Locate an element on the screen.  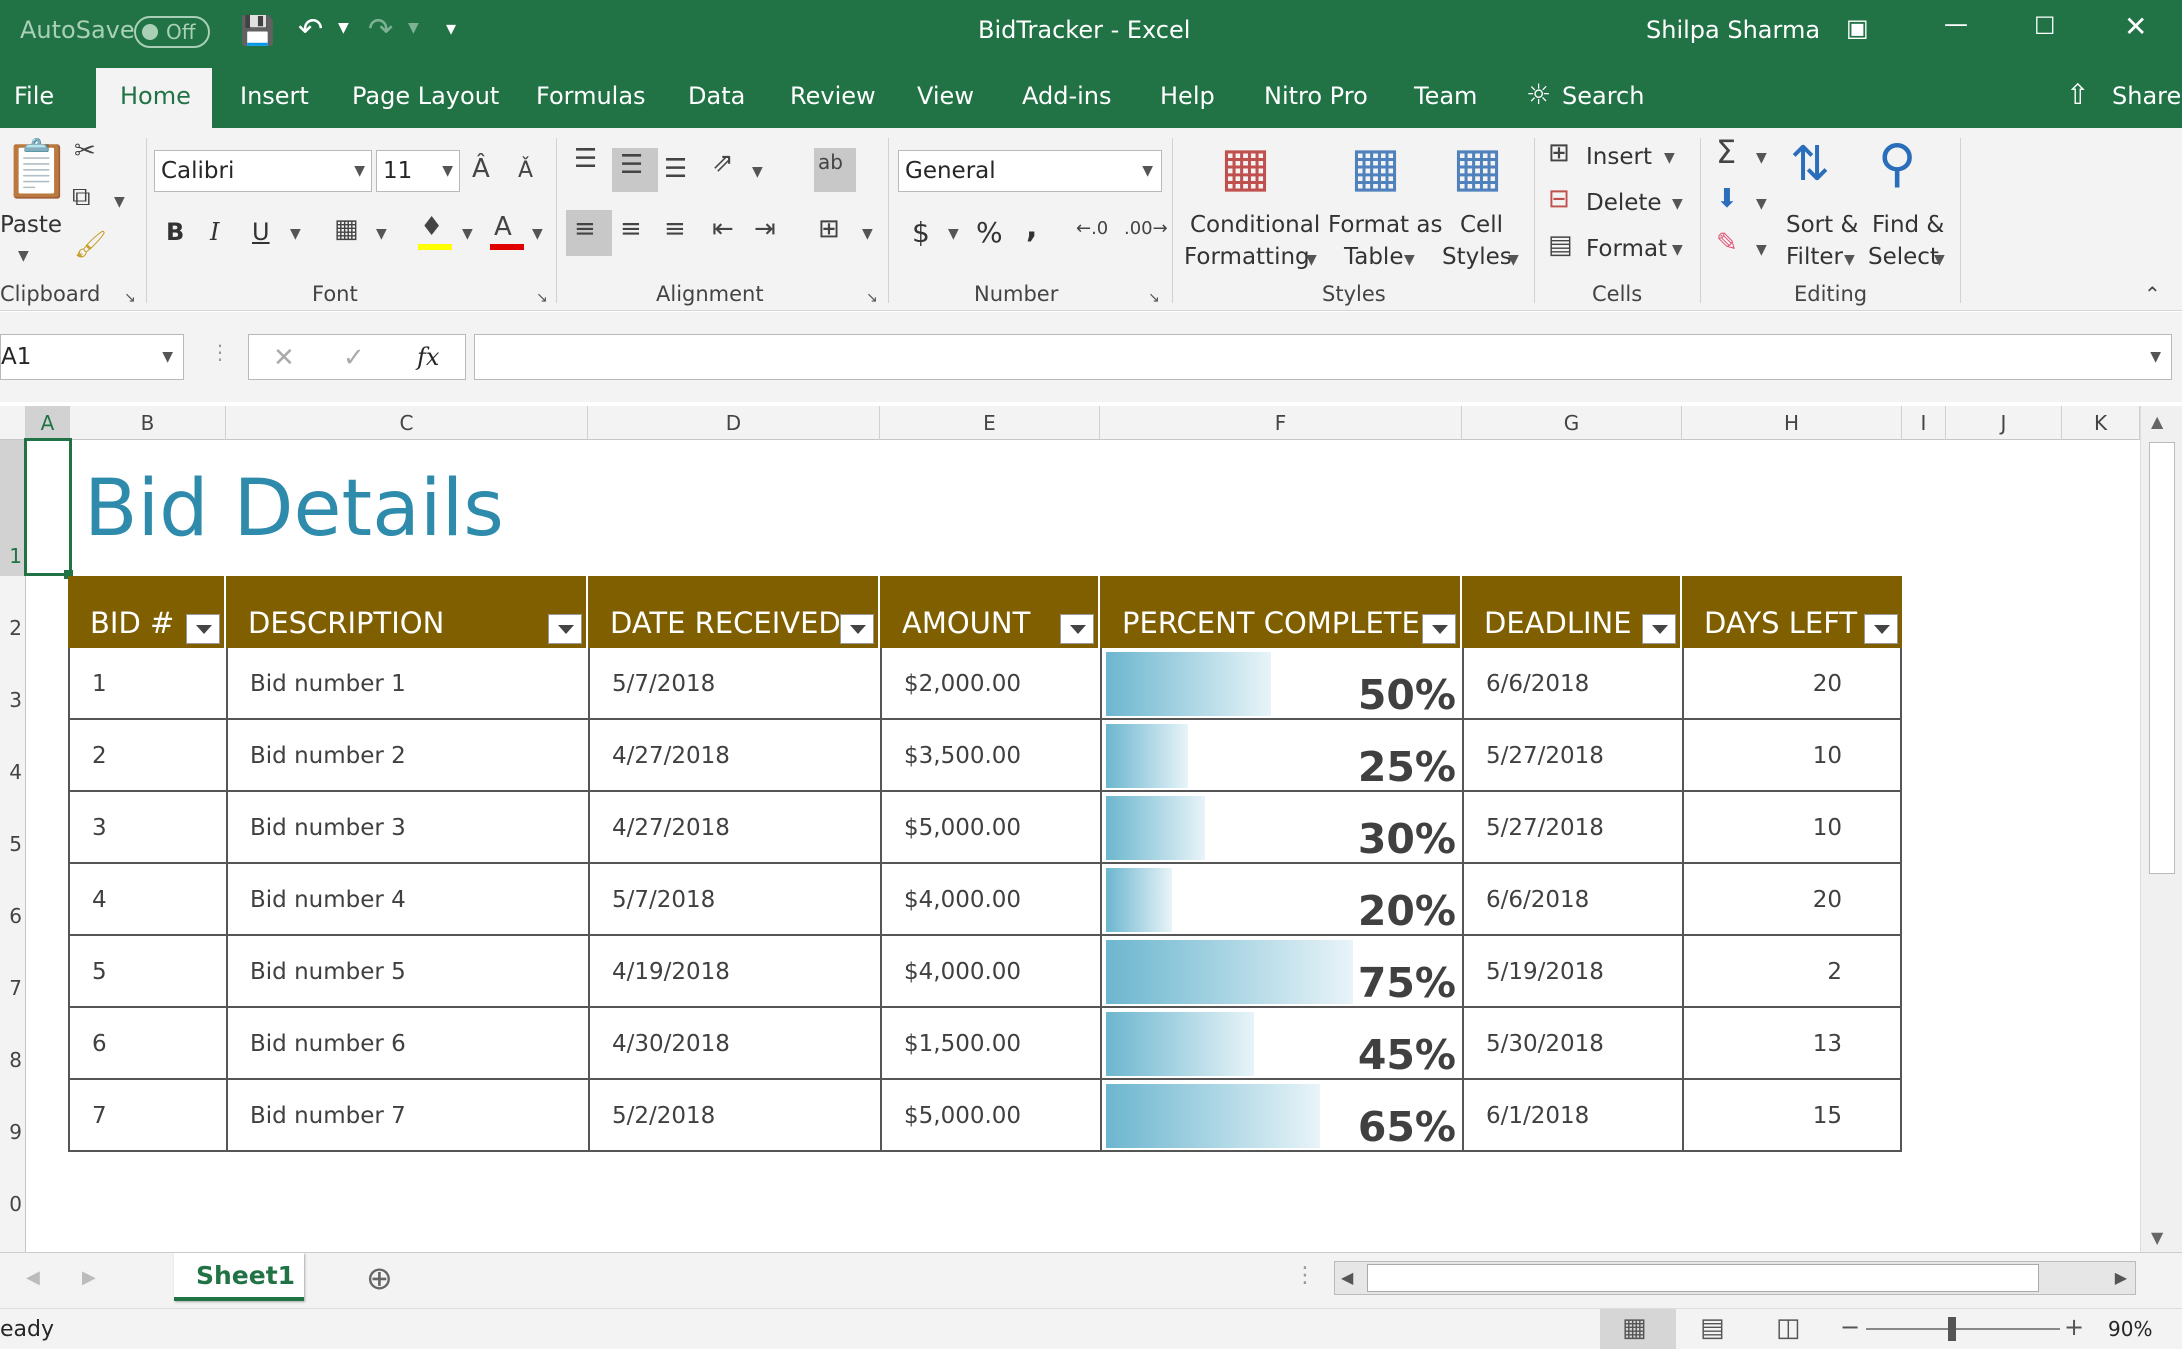
cell-deadline: 5/27/2018 is located at coordinates (1572, 756).